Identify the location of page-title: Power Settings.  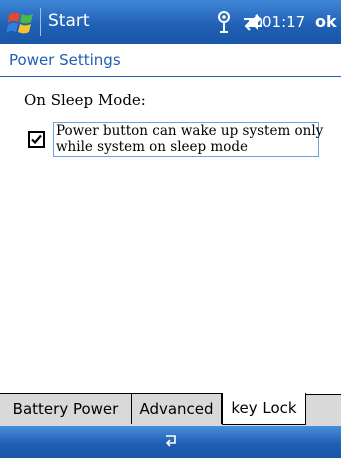
(65, 60).